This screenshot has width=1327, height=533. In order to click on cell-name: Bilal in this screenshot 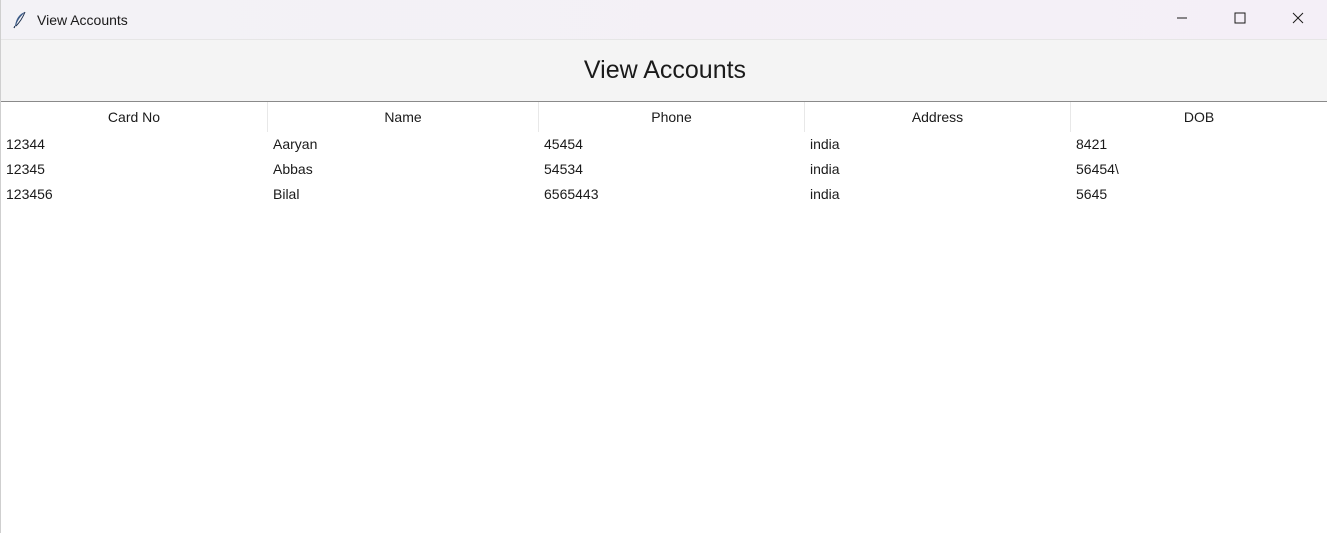, I will do `click(286, 194)`.